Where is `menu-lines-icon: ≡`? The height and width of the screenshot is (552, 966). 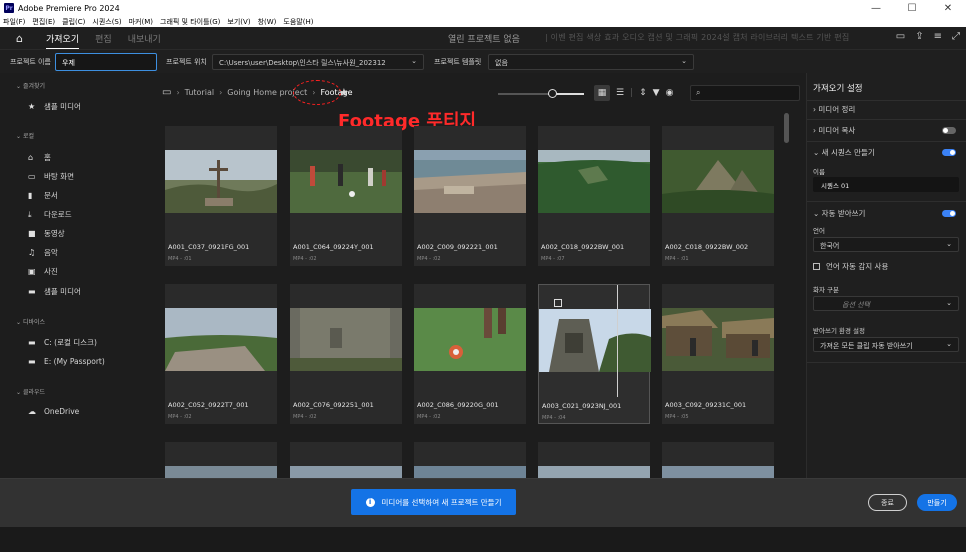 menu-lines-icon: ≡ is located at coordinates (938, 36).